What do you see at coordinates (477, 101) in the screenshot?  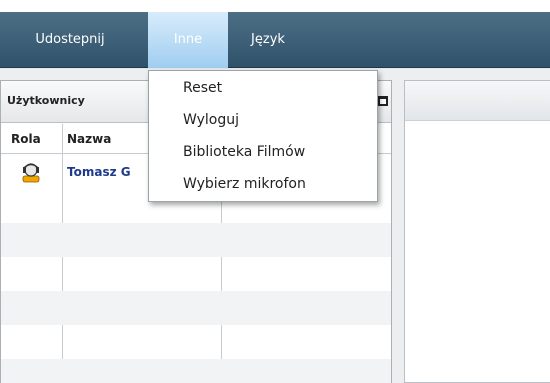 I see `right-panel-header` at bounding box center [477, 101].